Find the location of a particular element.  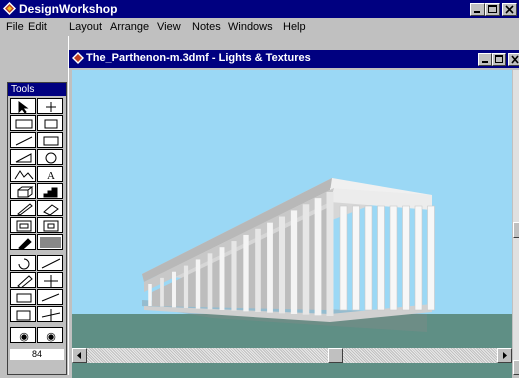

doc-minimize-button is located at coordinates (485, 59).